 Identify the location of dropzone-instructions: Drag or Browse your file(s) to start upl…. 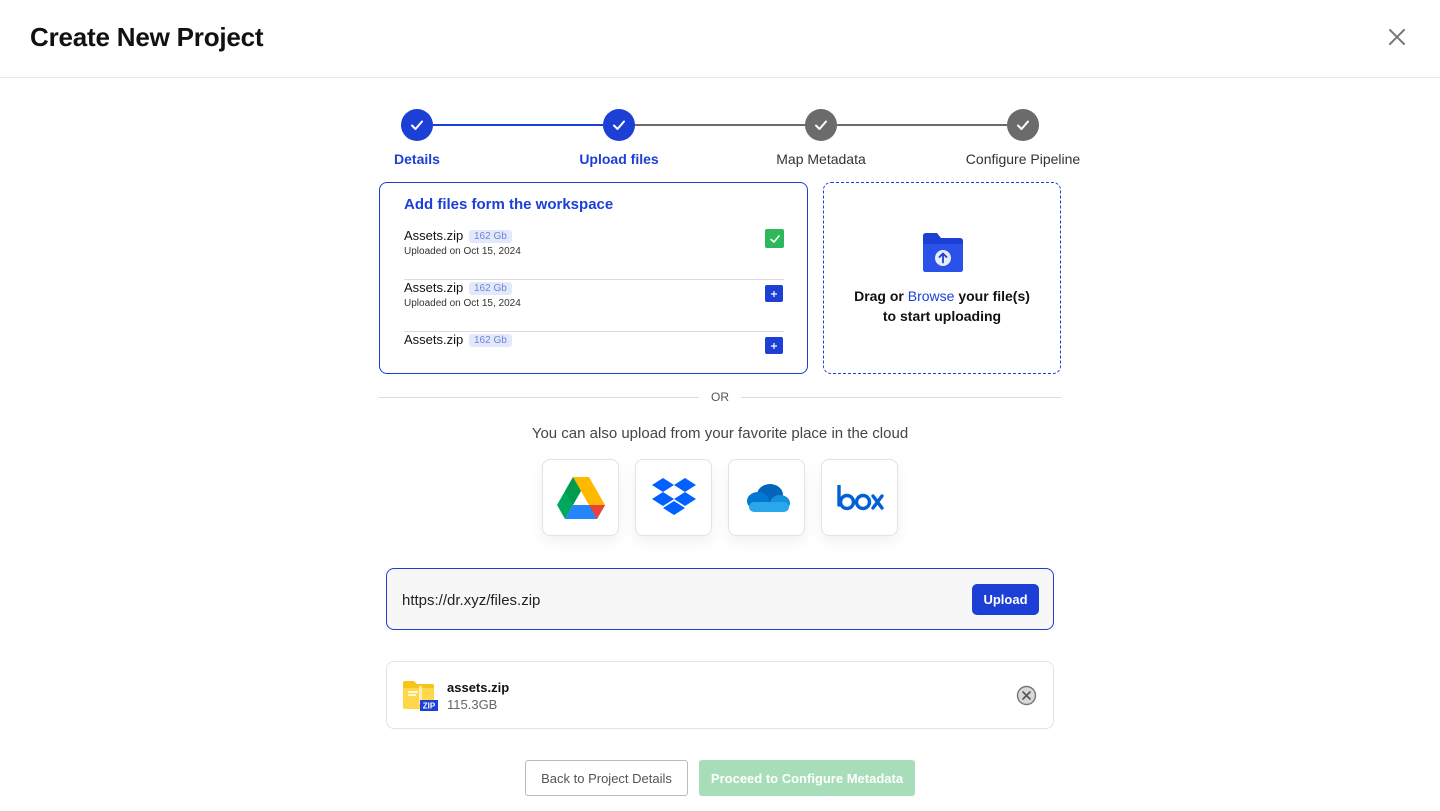
(942, 306).